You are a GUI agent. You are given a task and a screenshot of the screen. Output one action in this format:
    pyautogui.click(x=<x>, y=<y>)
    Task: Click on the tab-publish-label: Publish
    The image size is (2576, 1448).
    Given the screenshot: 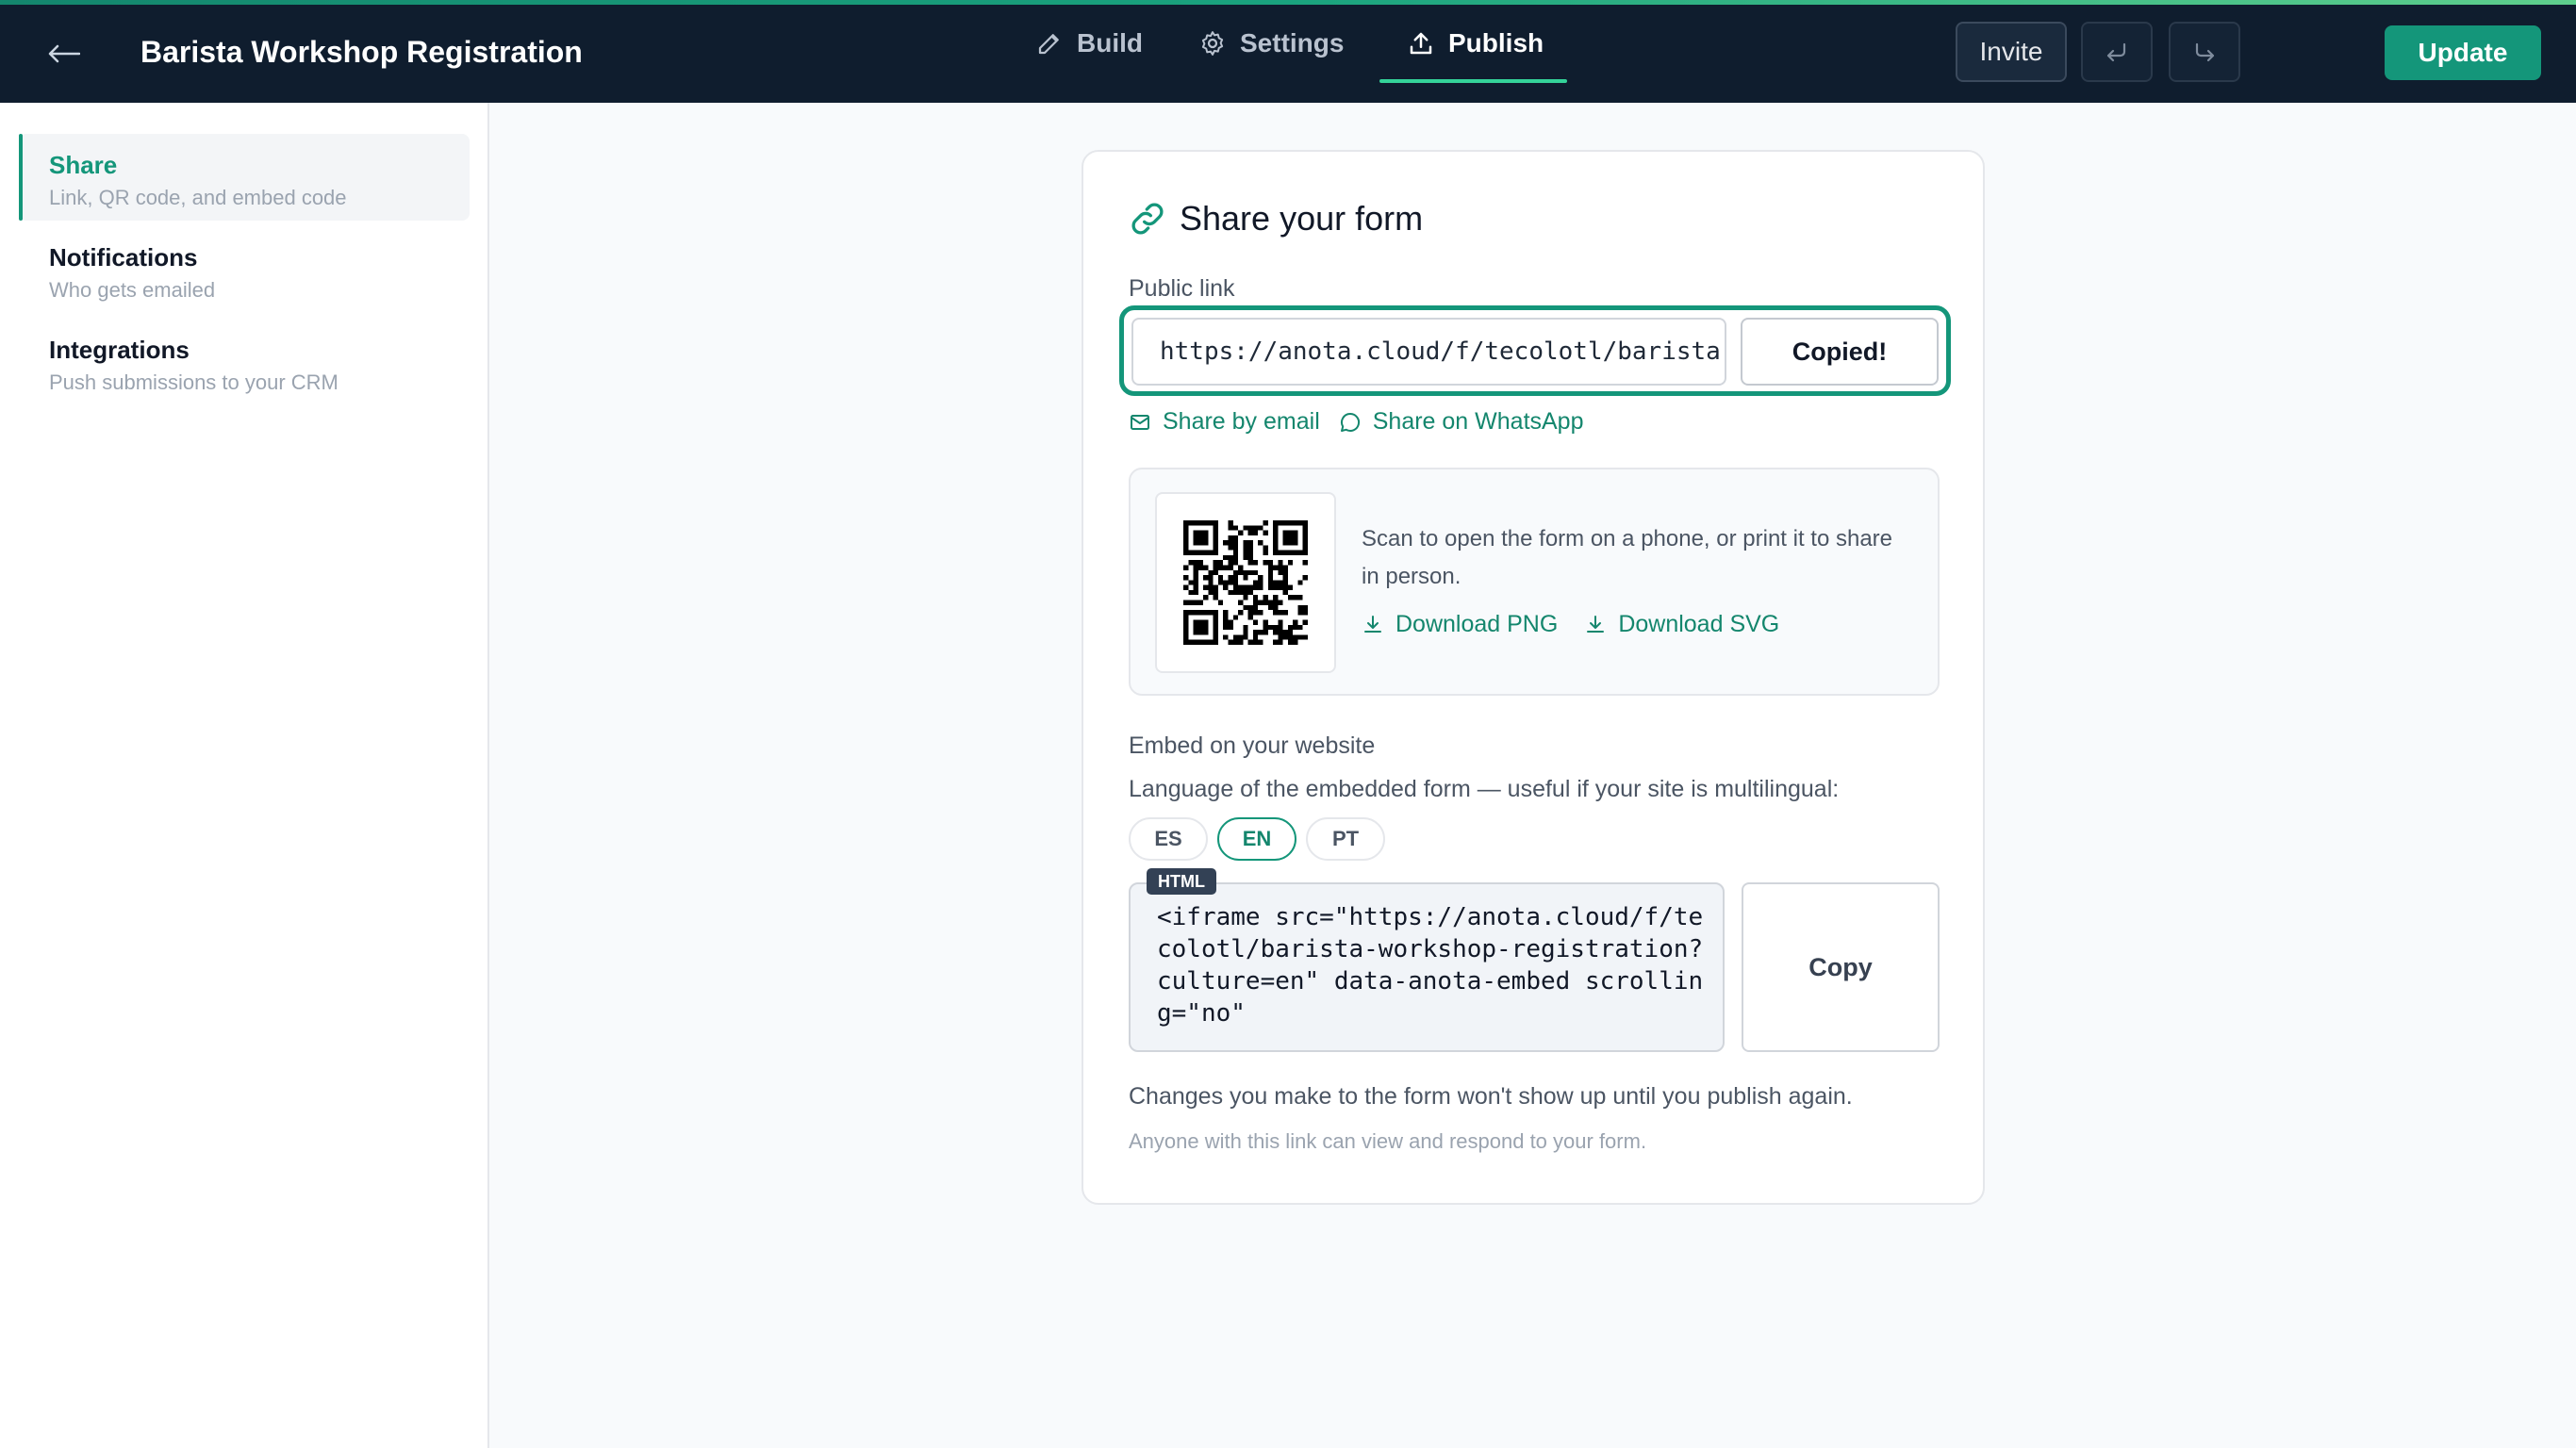 What is the action you would take?
    pyautogui.click(x=1496, y=43)
    